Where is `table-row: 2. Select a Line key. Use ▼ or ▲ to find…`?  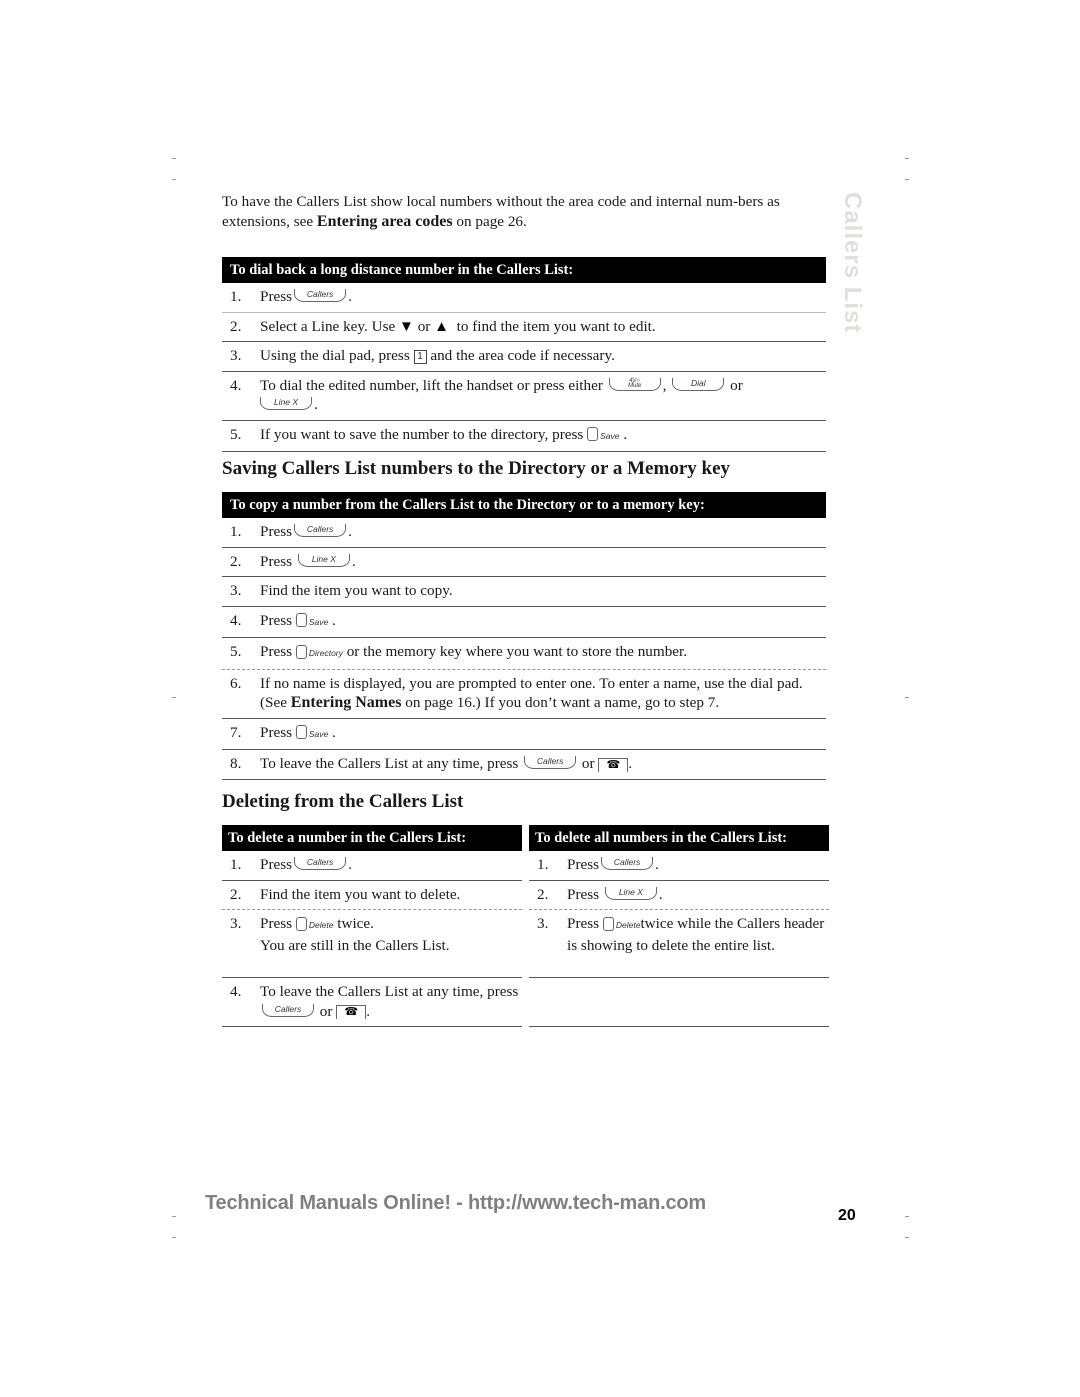 table-row: 2. Select a Line key. Use ▼ or ▲ to find… is located at coordinates (524, 327).